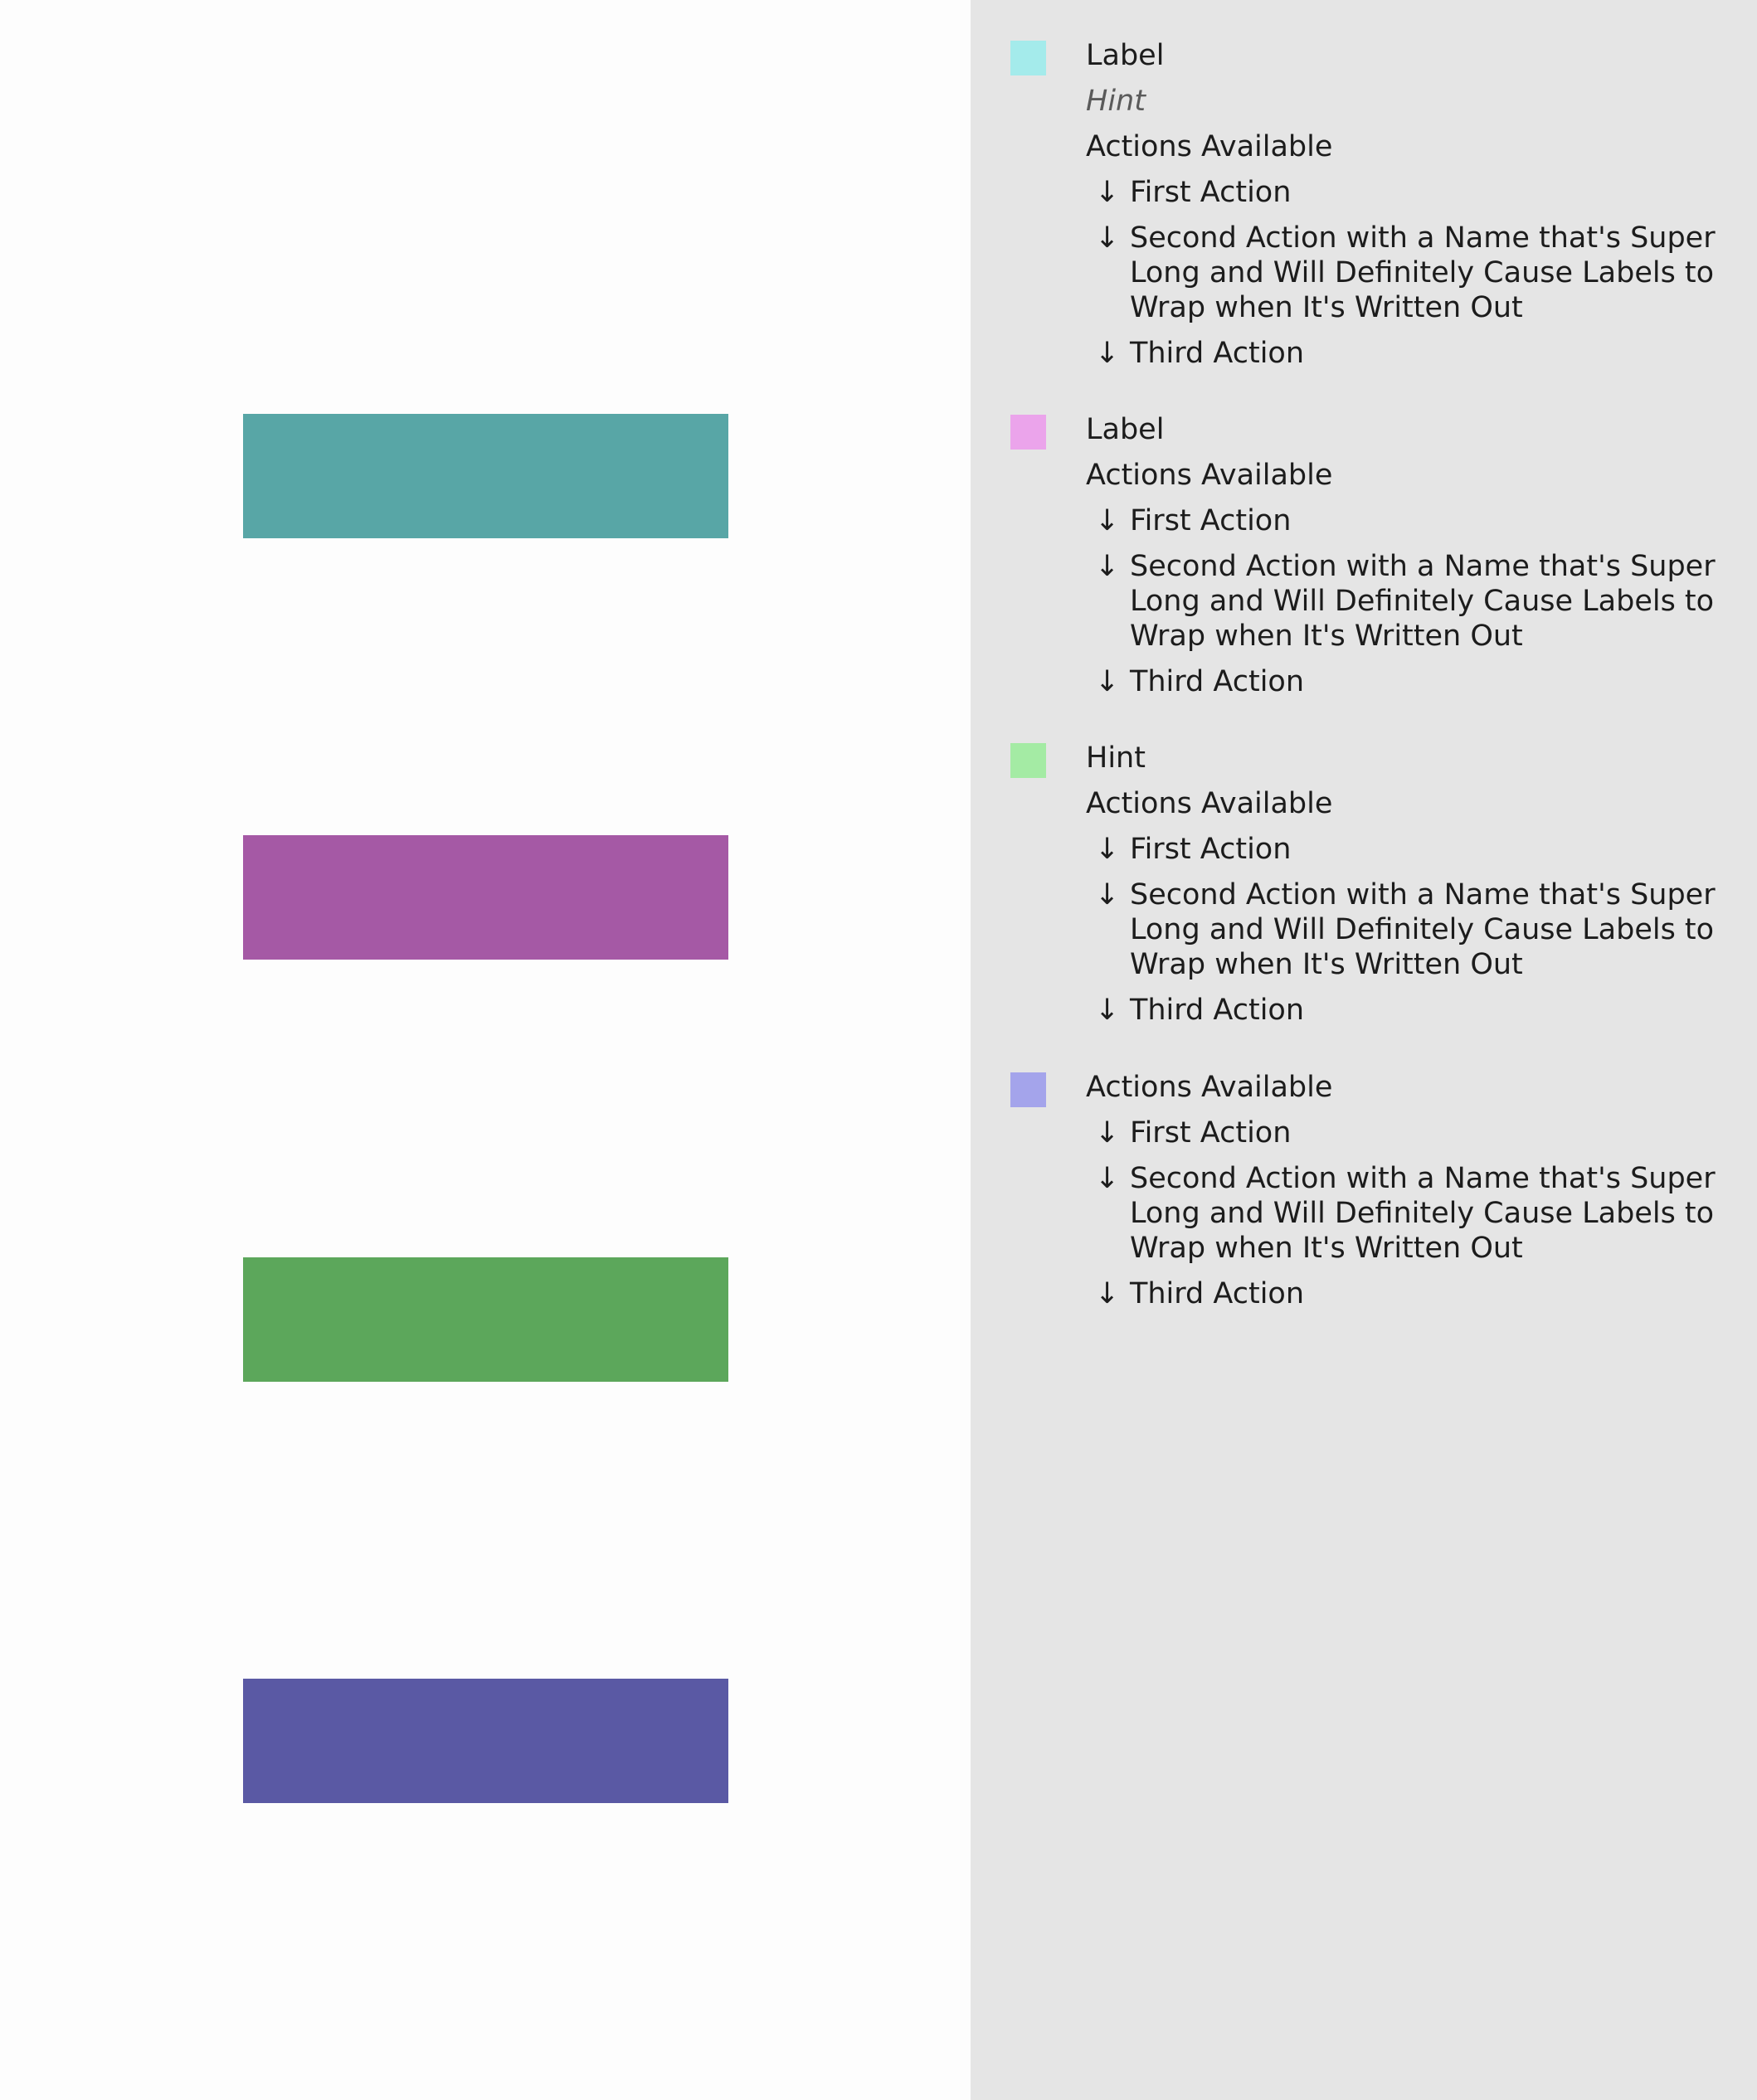 Image resolution: width=1757 pixels, height=2100 pixels. What do you see at coordinates (485, 1741) in the screenshot?
I see `indigo-element` at bounding box center [485, 1741].